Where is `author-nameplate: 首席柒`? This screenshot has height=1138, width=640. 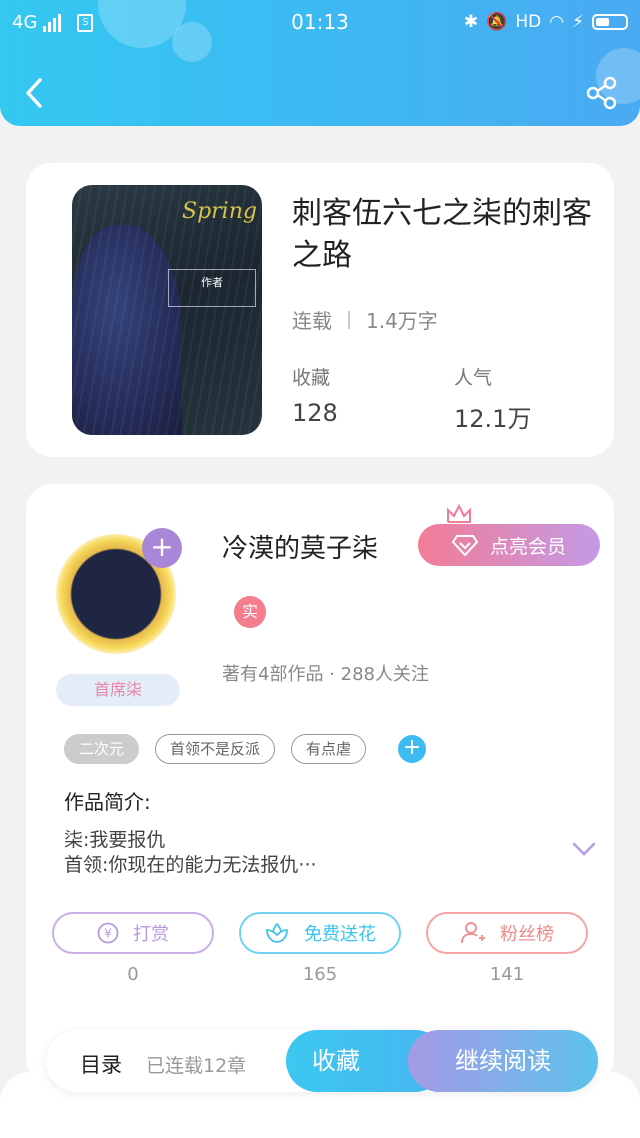 author-nameplate: 首席柒 is located at coordinates (118, 690).